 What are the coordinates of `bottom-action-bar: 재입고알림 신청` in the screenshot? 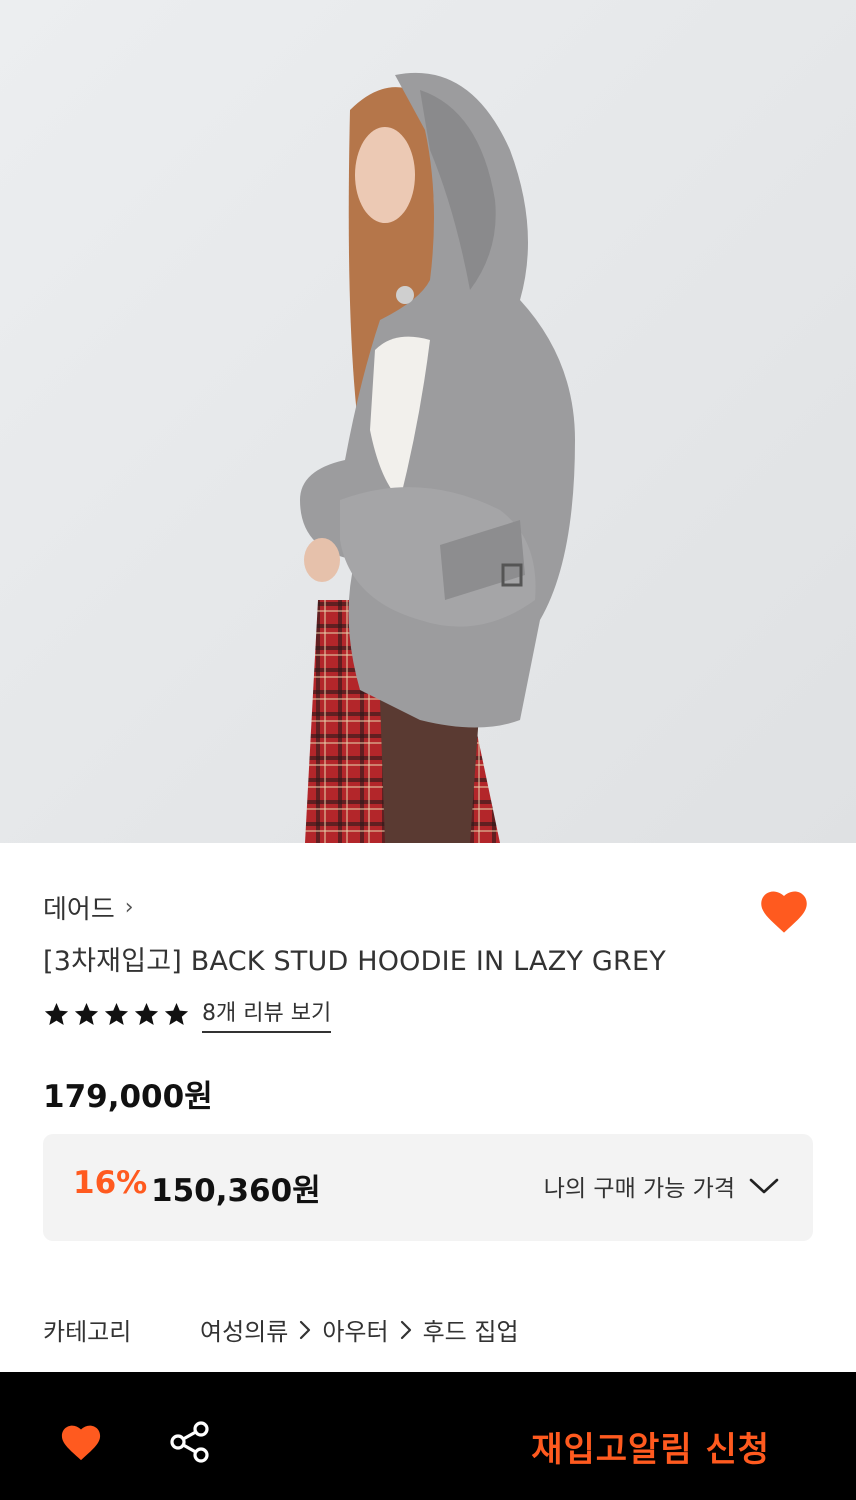 It's located at (428, 1436).